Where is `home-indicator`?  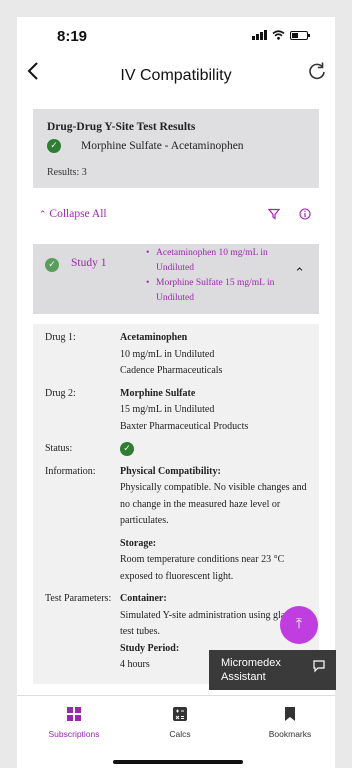
home-indicator is located at coordinates (178, 762).